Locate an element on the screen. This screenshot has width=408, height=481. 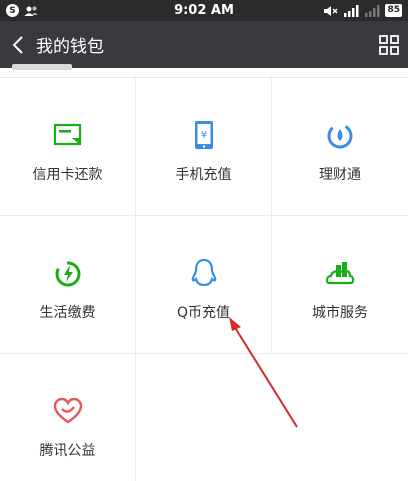
grid-item-credit-card: 信用卡还款 is located at coordinates (68, 147).